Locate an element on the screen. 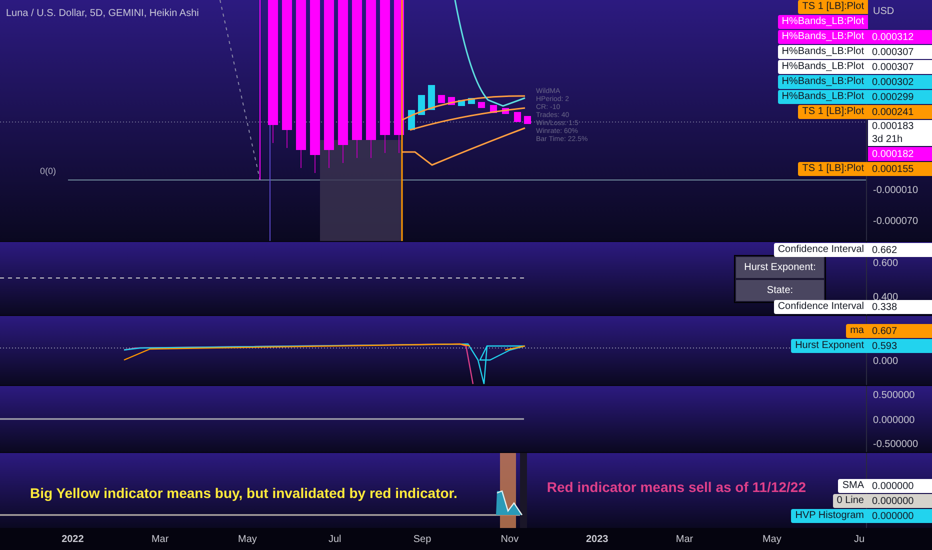 This screenshot has height=550, width=932. currency-label: USD is located at coordinates (884, 12).